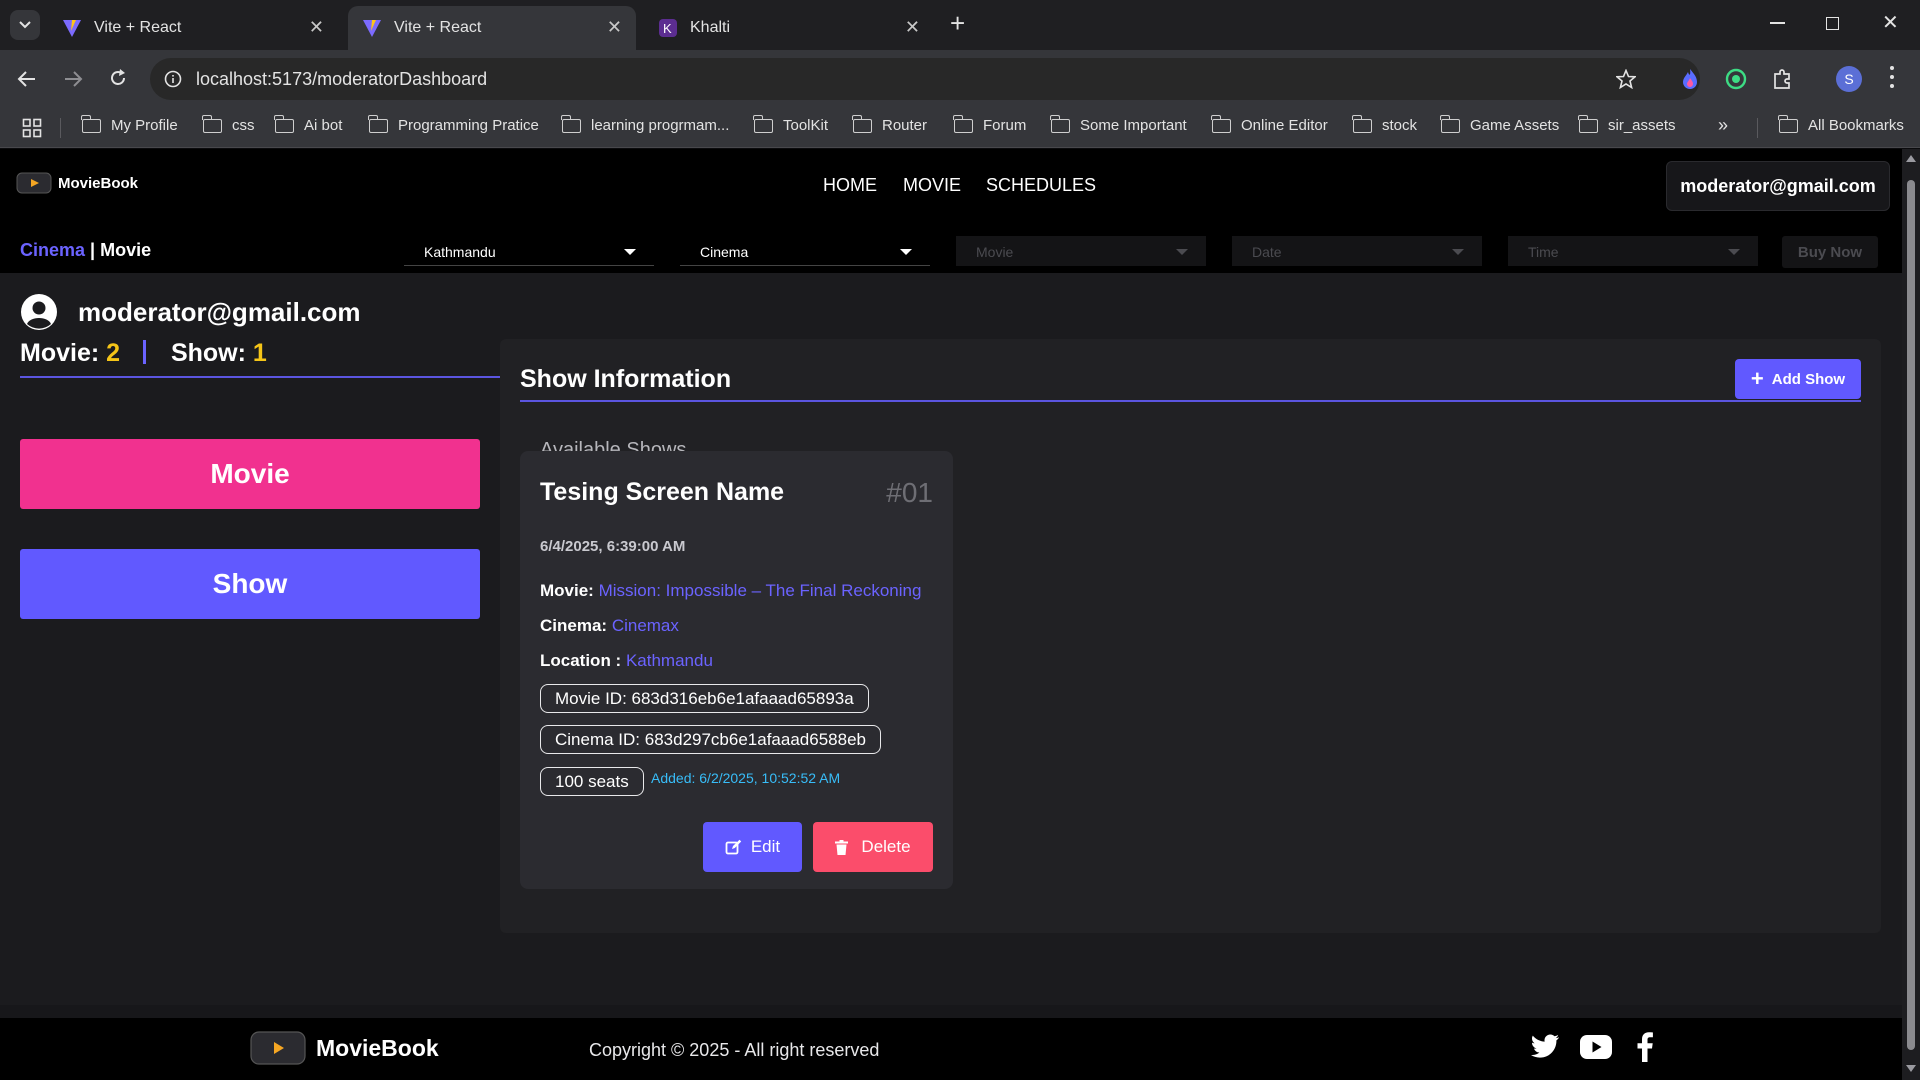  I want to click on bookmark-folder: sir_assets, so click(1627, 124).